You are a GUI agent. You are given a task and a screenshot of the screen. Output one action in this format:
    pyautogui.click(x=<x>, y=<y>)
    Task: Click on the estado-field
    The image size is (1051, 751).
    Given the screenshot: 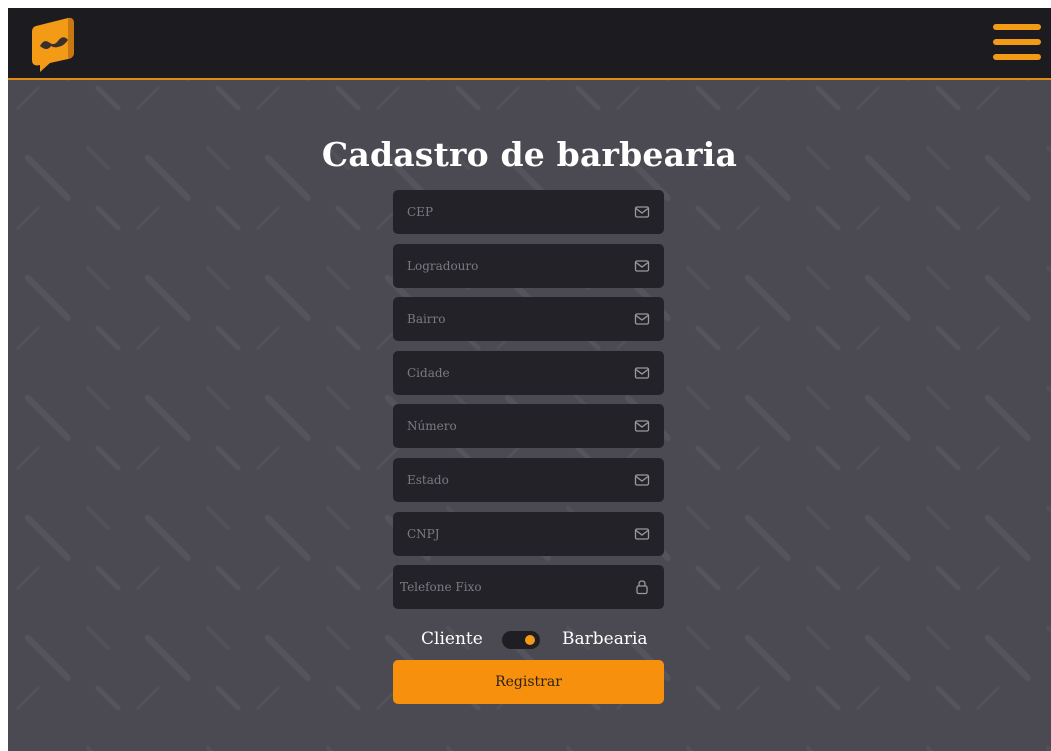 What is the action you would take?
    pyautogui.click(x=528, y=480)
    